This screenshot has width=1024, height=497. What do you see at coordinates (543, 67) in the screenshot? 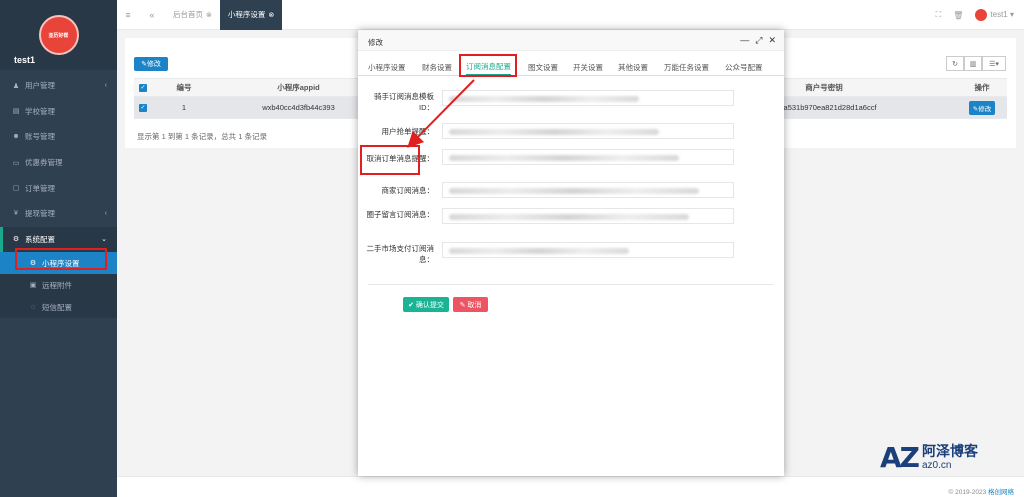
I see `tab-article-settings: 图文设置` at bounding box center [543, 67].